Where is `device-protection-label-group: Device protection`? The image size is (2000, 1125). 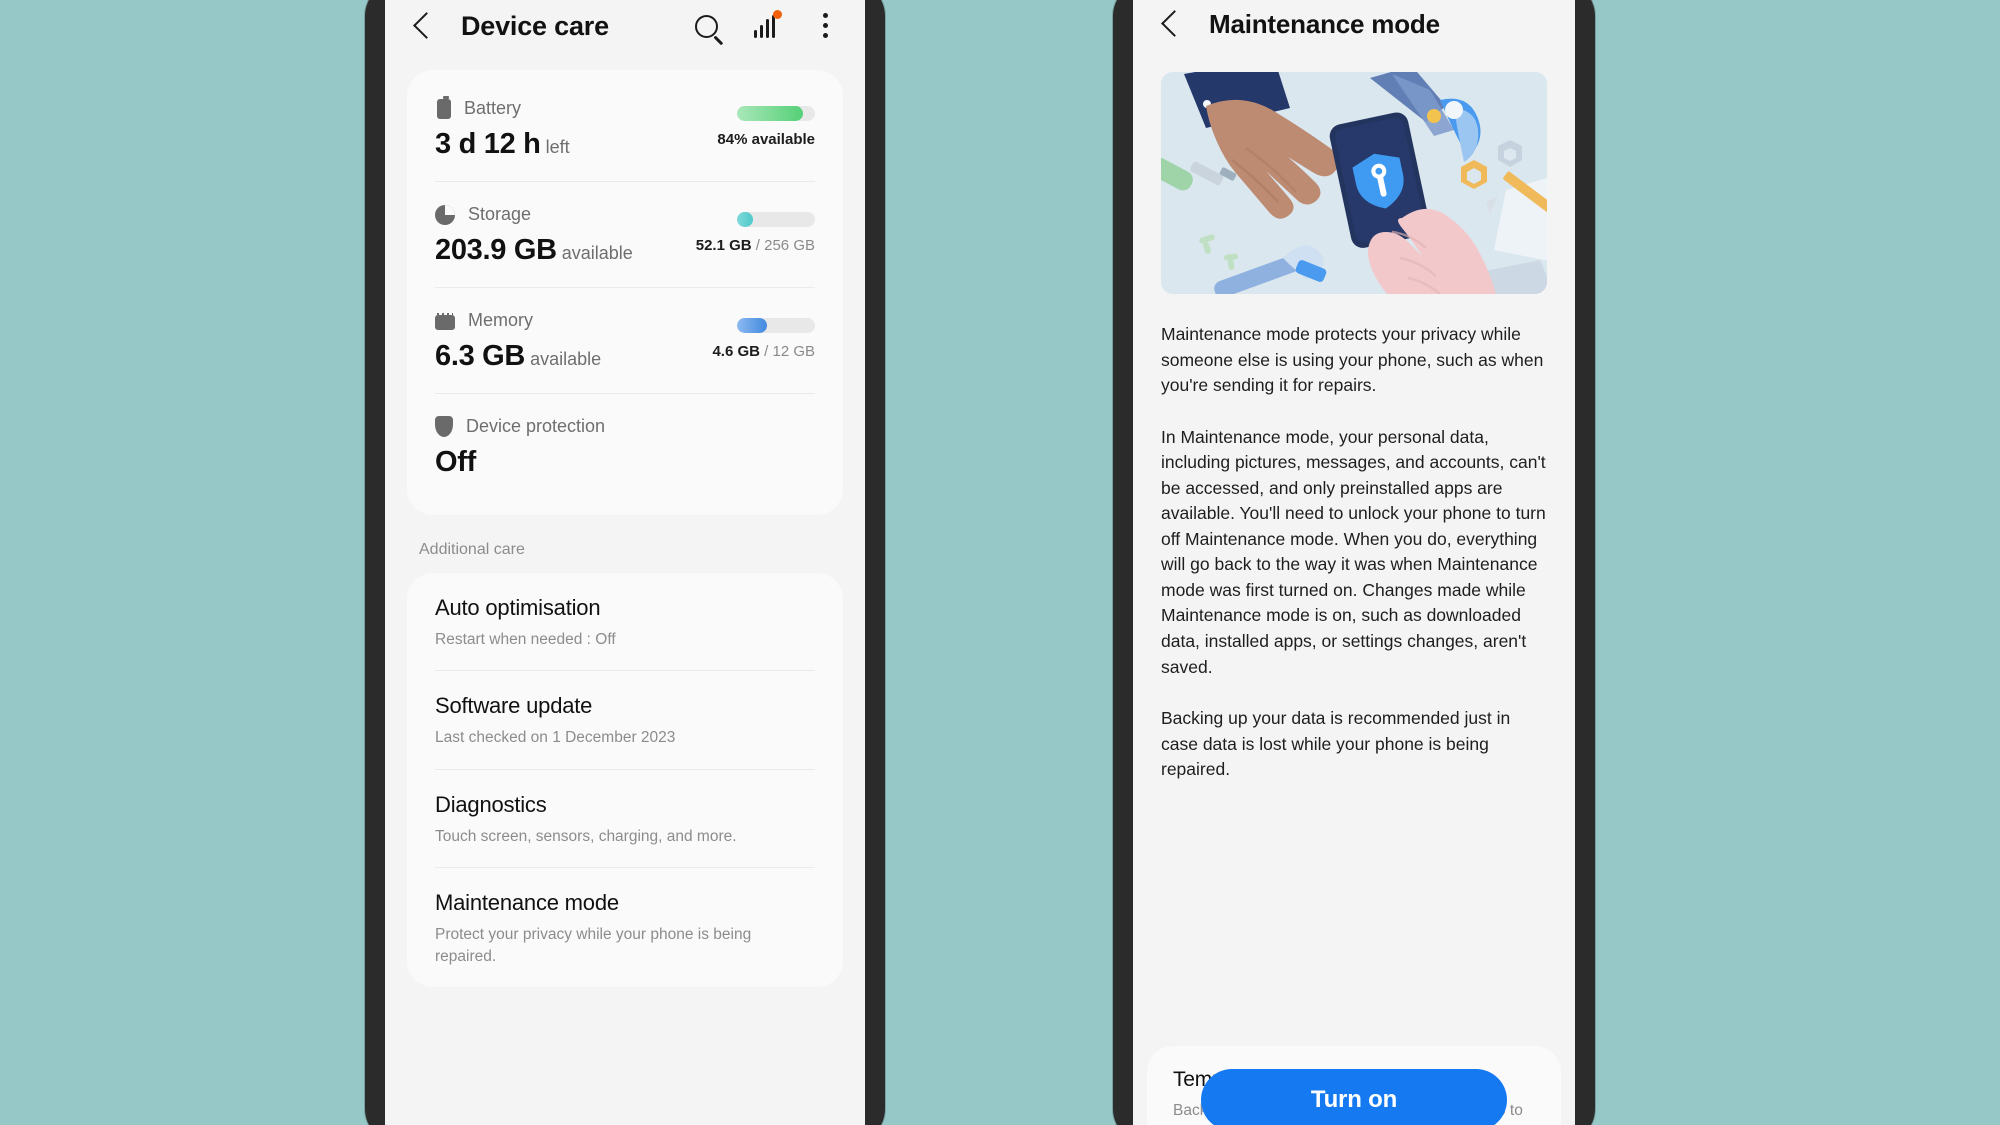
device-protection-label-group: Device protection is located at coordinates (625, 426).